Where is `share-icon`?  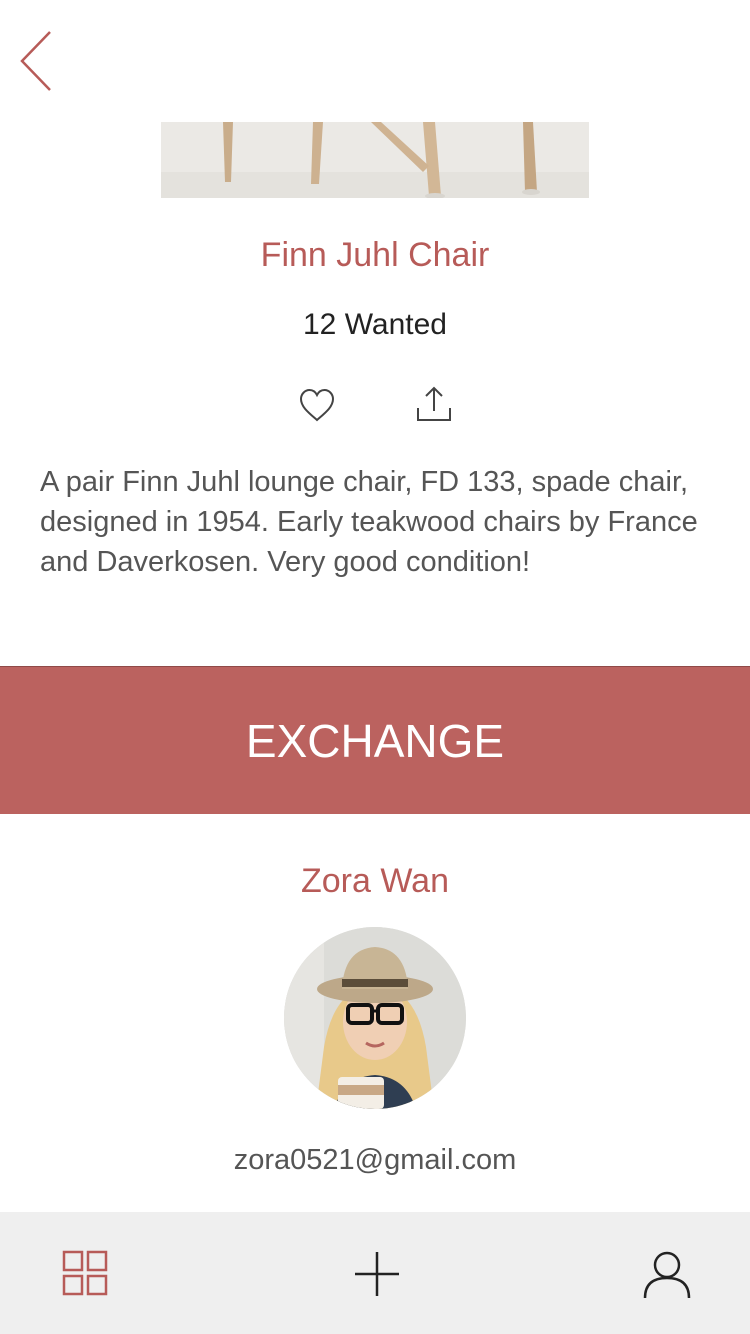
share-icon is located at coordinates (434, 403).